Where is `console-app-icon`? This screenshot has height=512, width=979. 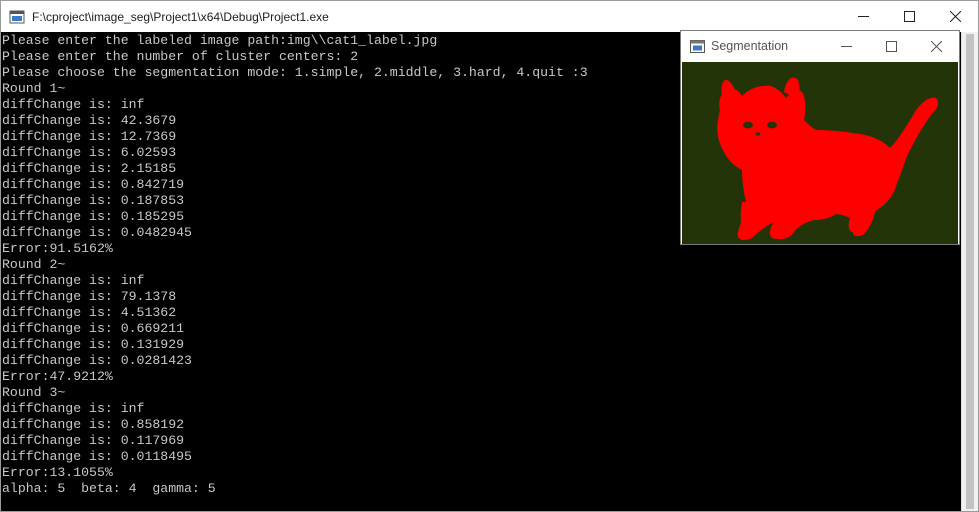 console-app-icon is located at coordinates (17, 17).